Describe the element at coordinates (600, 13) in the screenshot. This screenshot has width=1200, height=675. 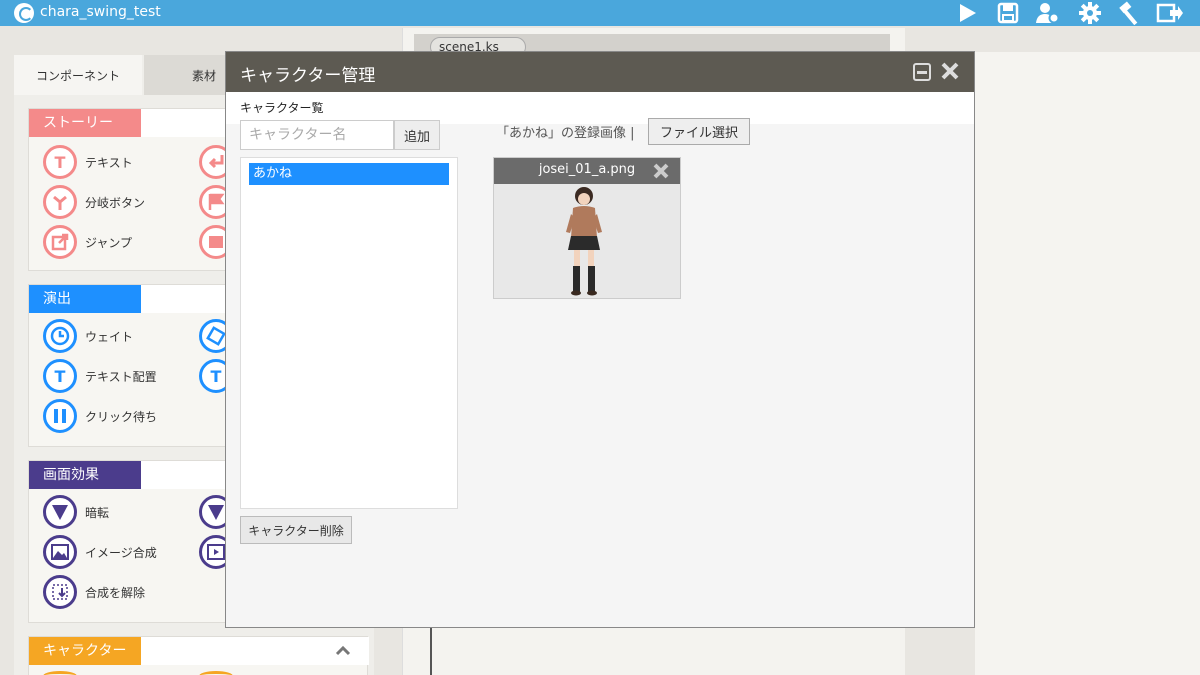
I see `title-bar: chara_swing_test` at that location.